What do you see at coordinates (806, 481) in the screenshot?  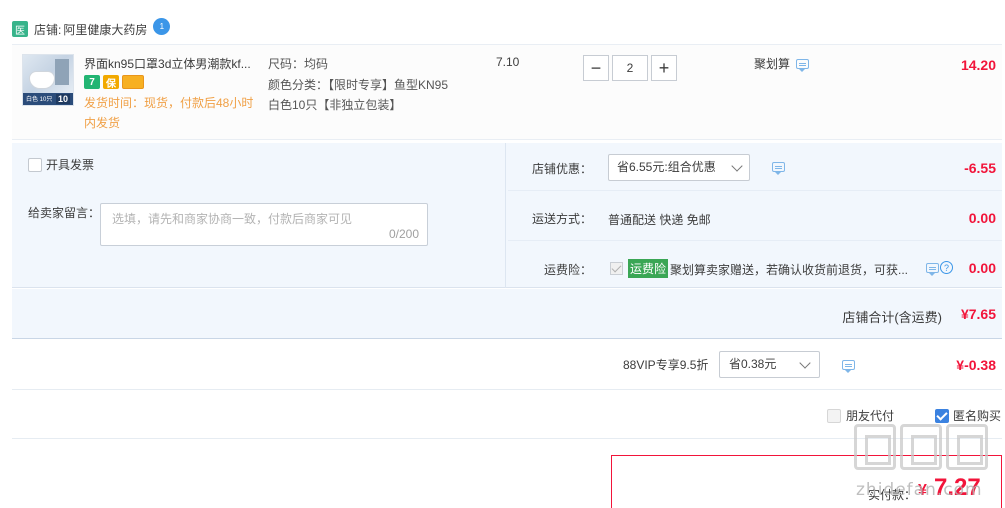 I see `payment-summary-box: 实付款： ¥ 7.27` at bounding box center [806, 481].